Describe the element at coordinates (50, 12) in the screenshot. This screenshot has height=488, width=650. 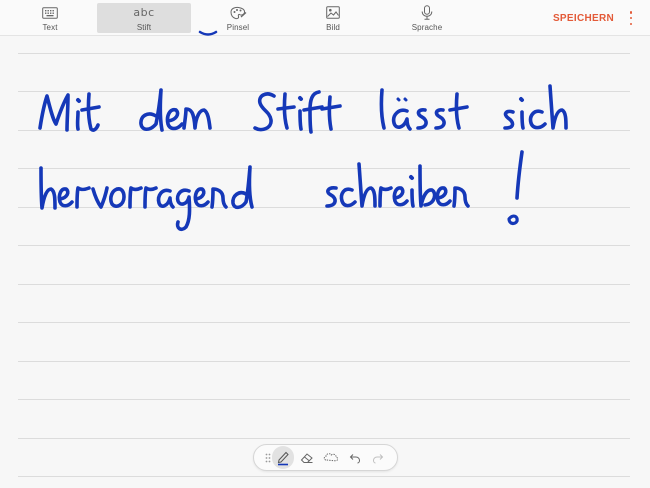
I see `keyboard-icon` at that location.